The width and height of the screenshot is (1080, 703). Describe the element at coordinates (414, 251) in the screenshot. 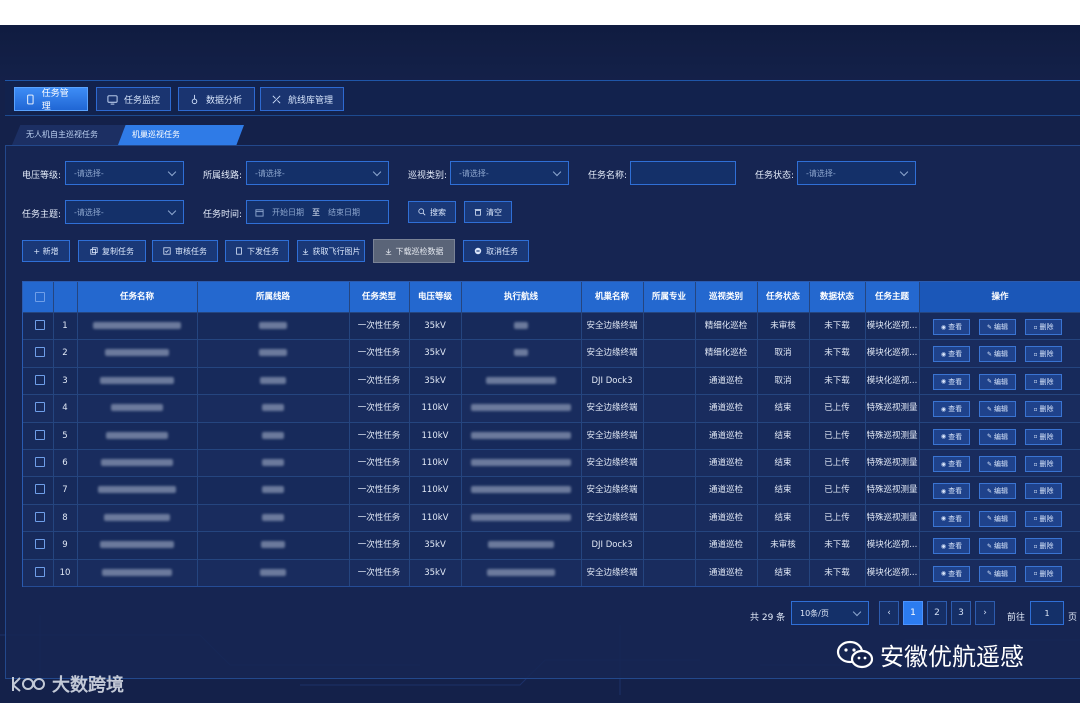

I see `download-data-button: 下载巡检数据` at that location.